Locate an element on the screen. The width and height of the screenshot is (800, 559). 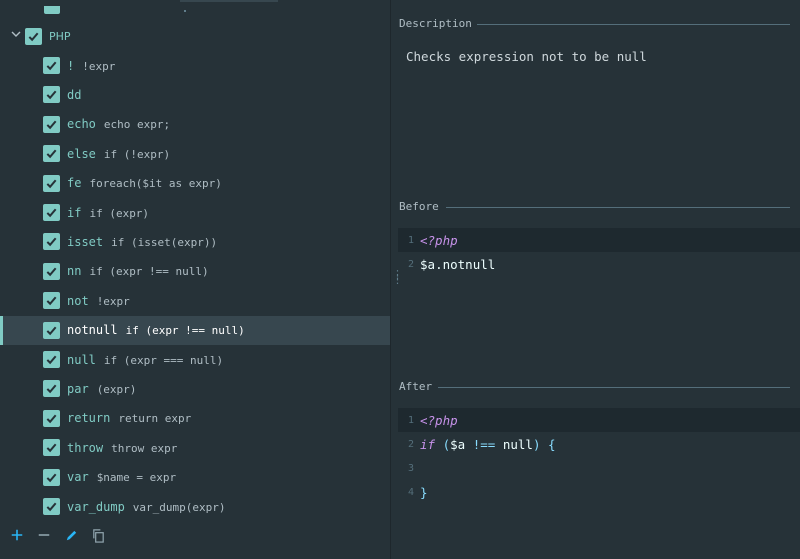
template-label: var $name = expr is located at coordinates (121, 477).